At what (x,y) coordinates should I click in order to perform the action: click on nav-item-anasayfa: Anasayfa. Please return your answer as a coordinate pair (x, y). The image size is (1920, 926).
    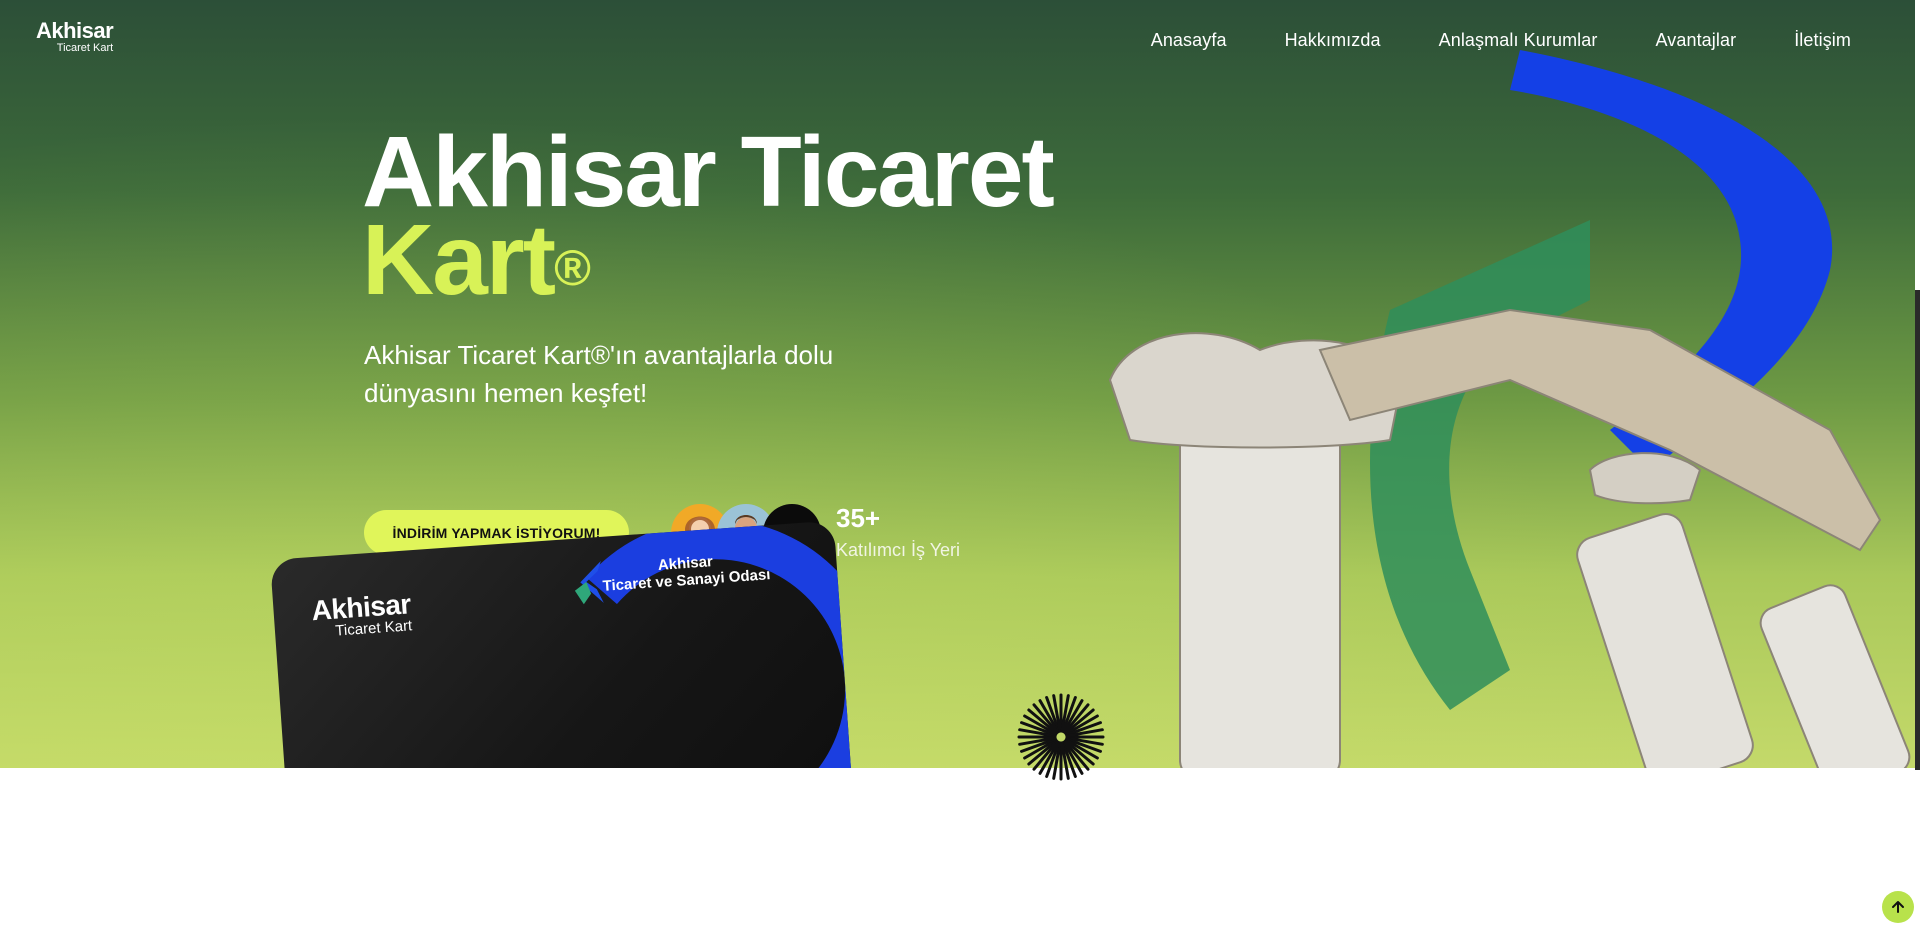
    Looking at the image, I should click on (1189, 40).